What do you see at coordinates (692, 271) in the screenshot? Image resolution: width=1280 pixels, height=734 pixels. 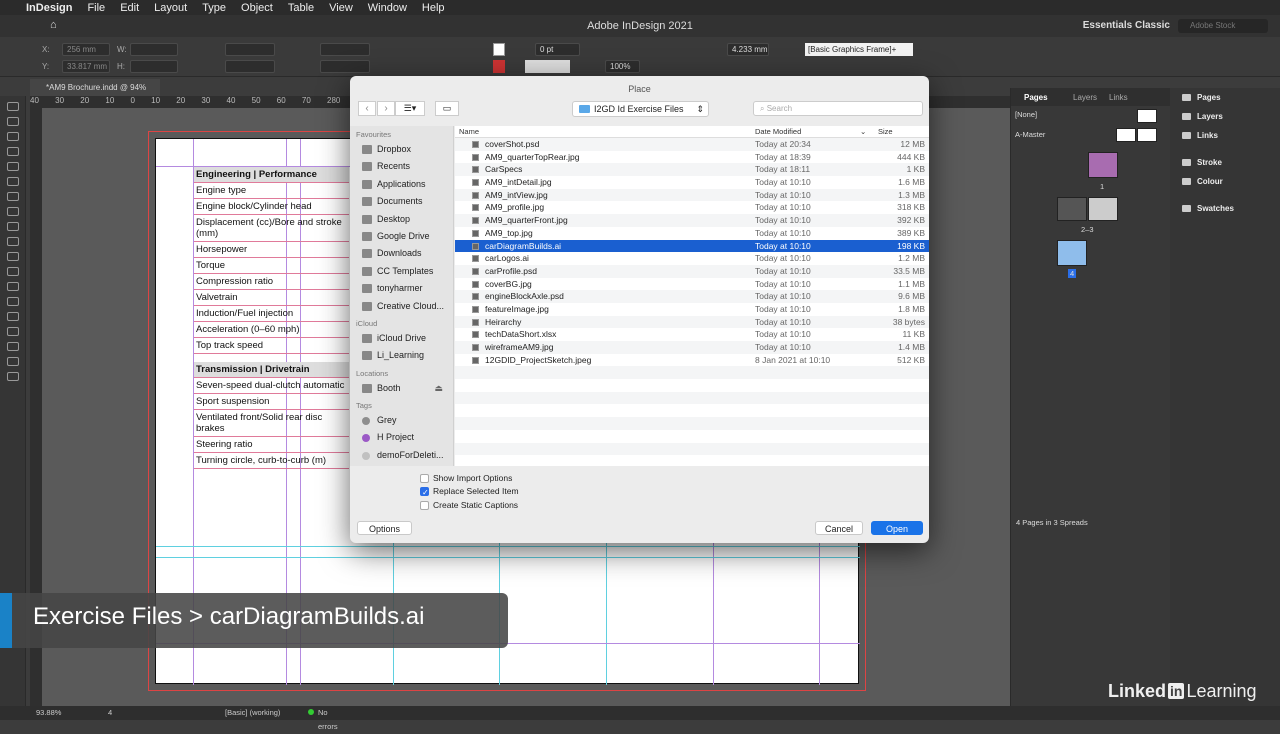 I see `file-row: carProfile.psd Today at 10:10 33.5 MB` at bounding box center [692, 271].